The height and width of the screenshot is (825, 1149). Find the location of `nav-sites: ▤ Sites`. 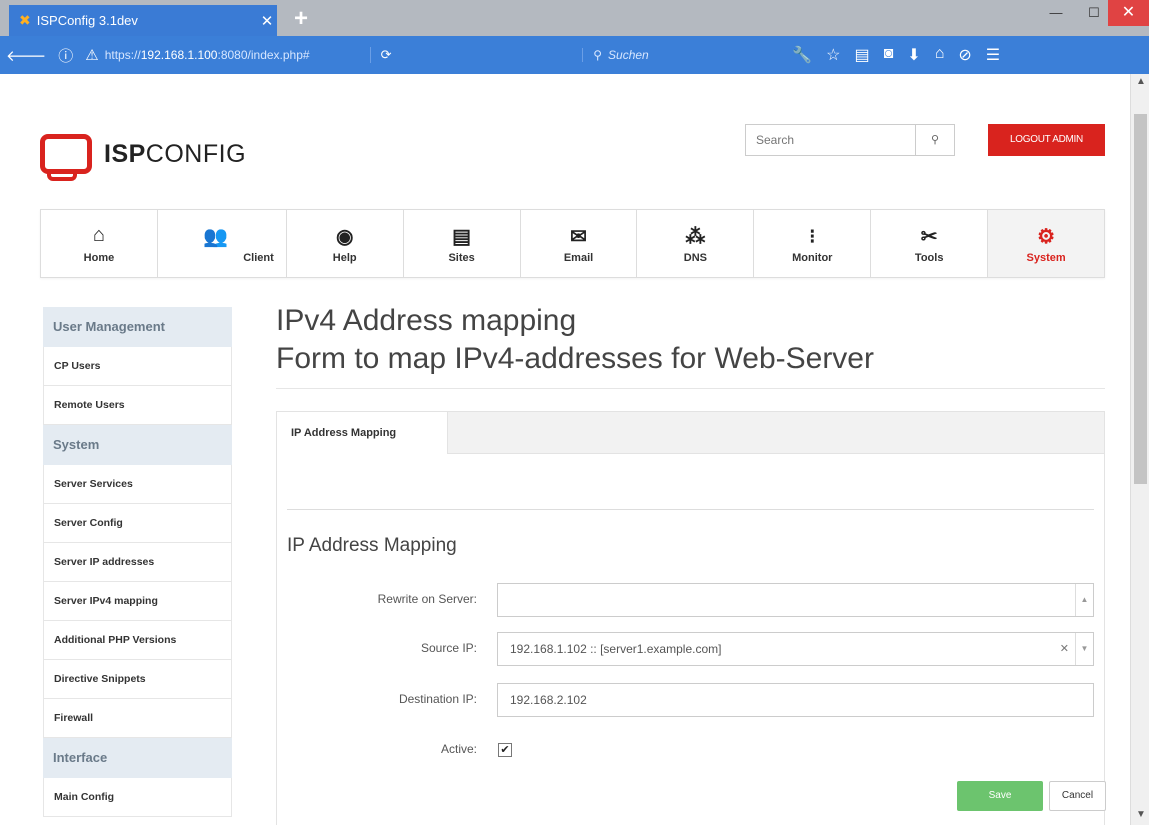

nav-sites: ▤ Sites is located at coordinates (462, 243).